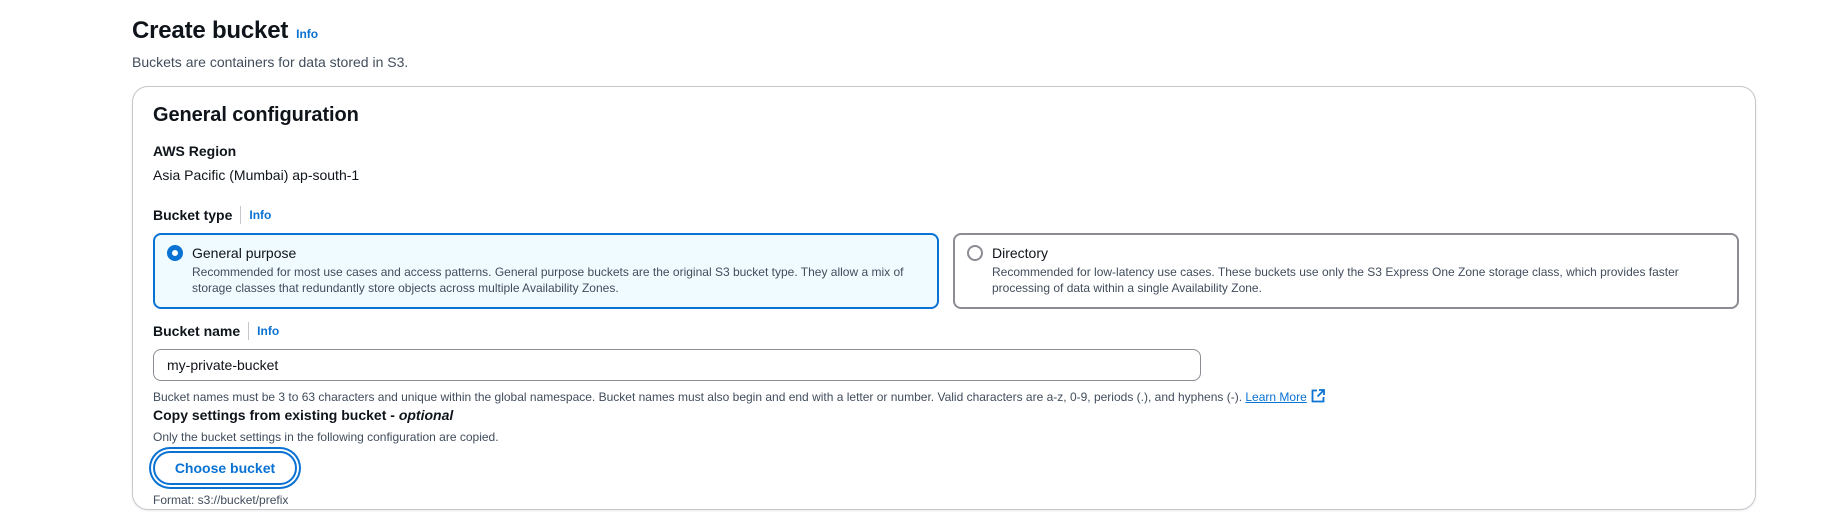 The height and width of the screenshot is (517, 1823). What do you see at coordinates (426, 415) in the screenshot?
I see `optional-label: optional` at bounding box center [426, 415].